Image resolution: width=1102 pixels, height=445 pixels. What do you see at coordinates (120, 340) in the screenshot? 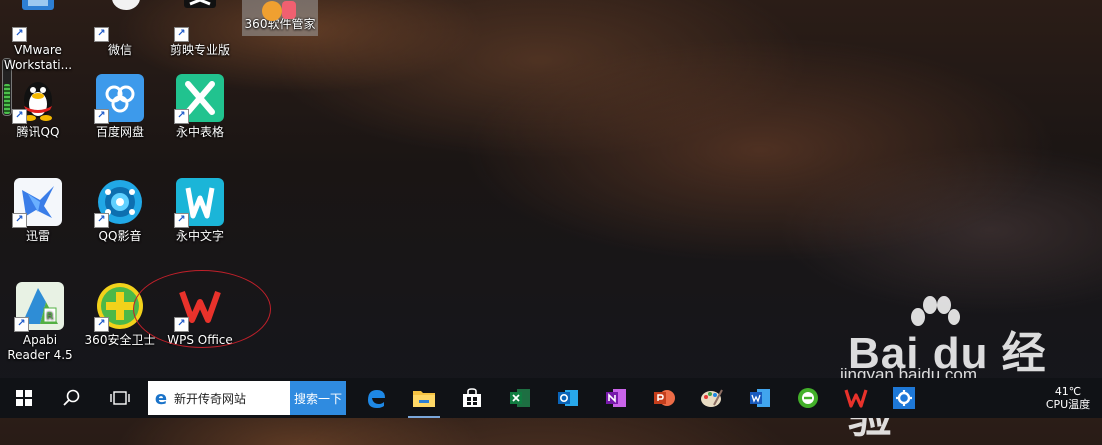
I see `icon-label: 360安全卫士` at bounding box center [120, 340].